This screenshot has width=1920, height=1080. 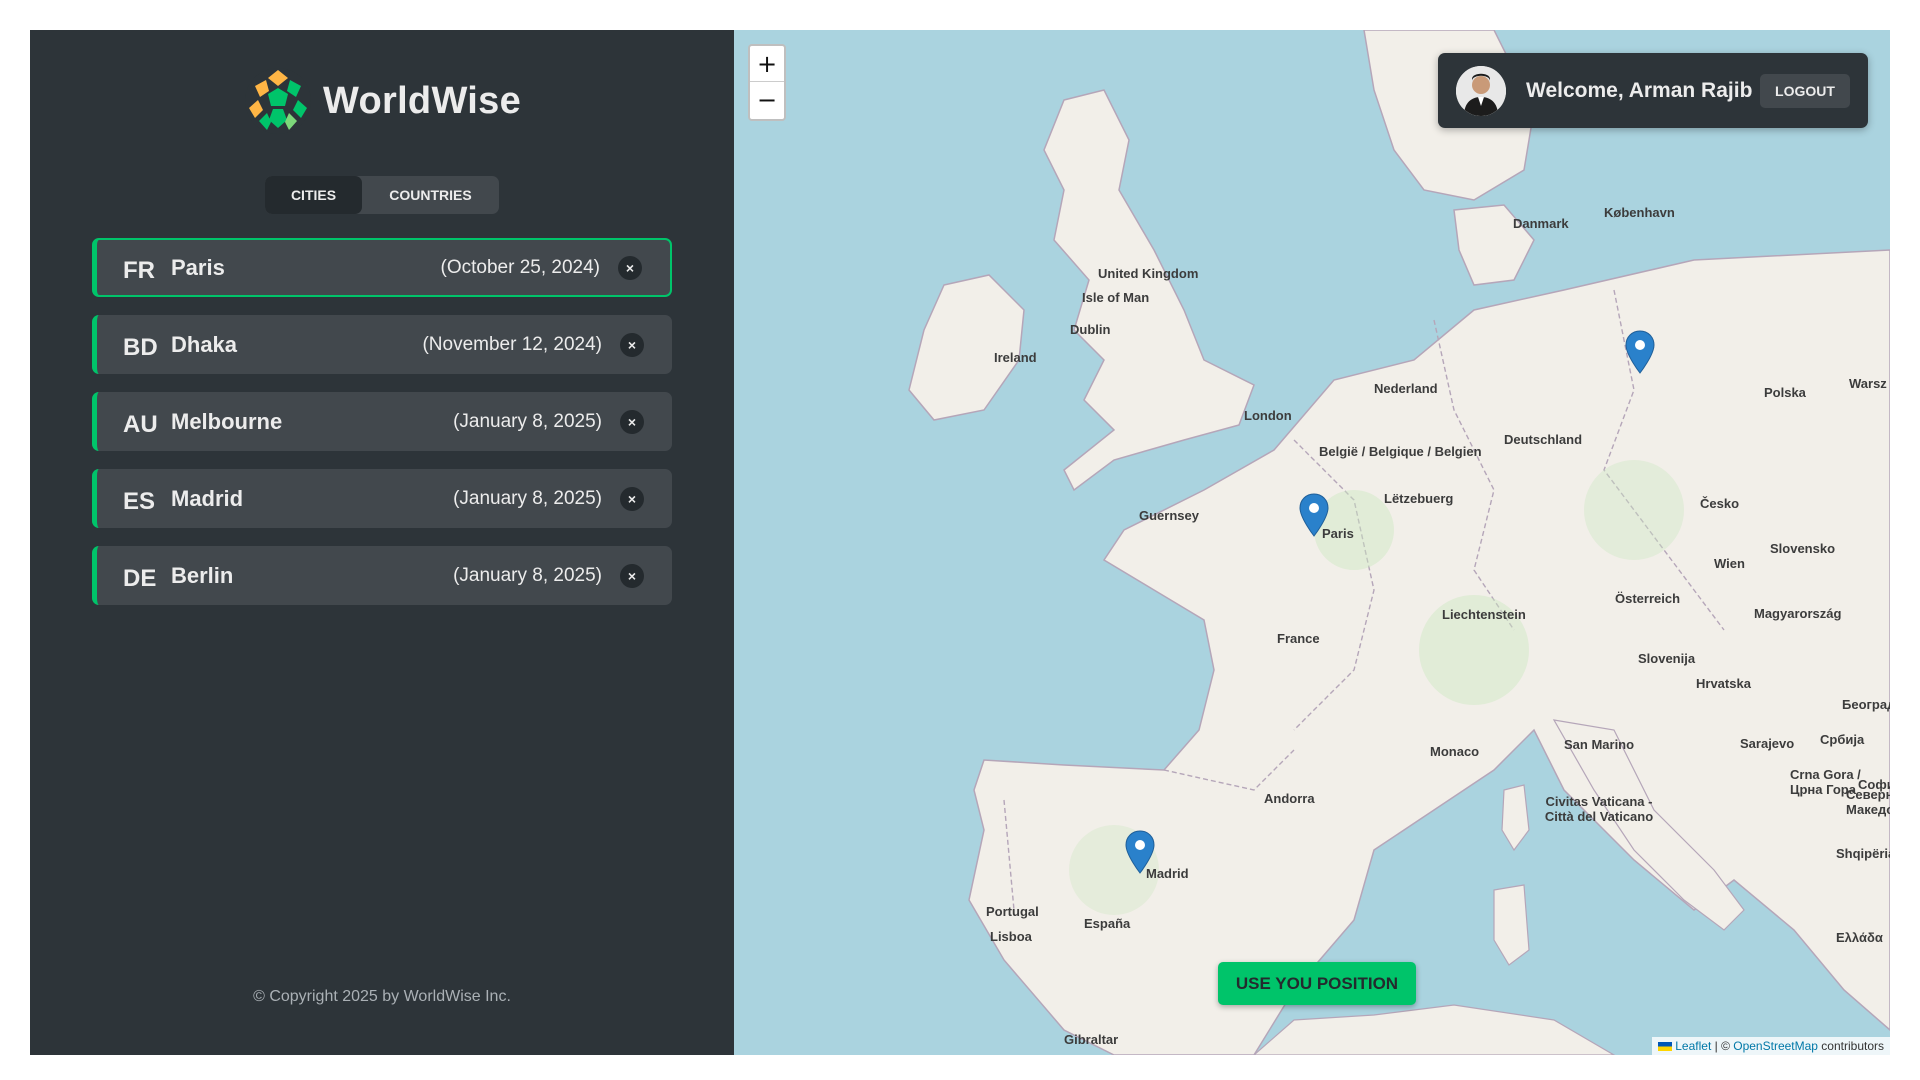 What do you see at coordinates (520, 267) in the screenshot?
I see `city-date: (October 25, 2024)` at bounding box center [520, 267].